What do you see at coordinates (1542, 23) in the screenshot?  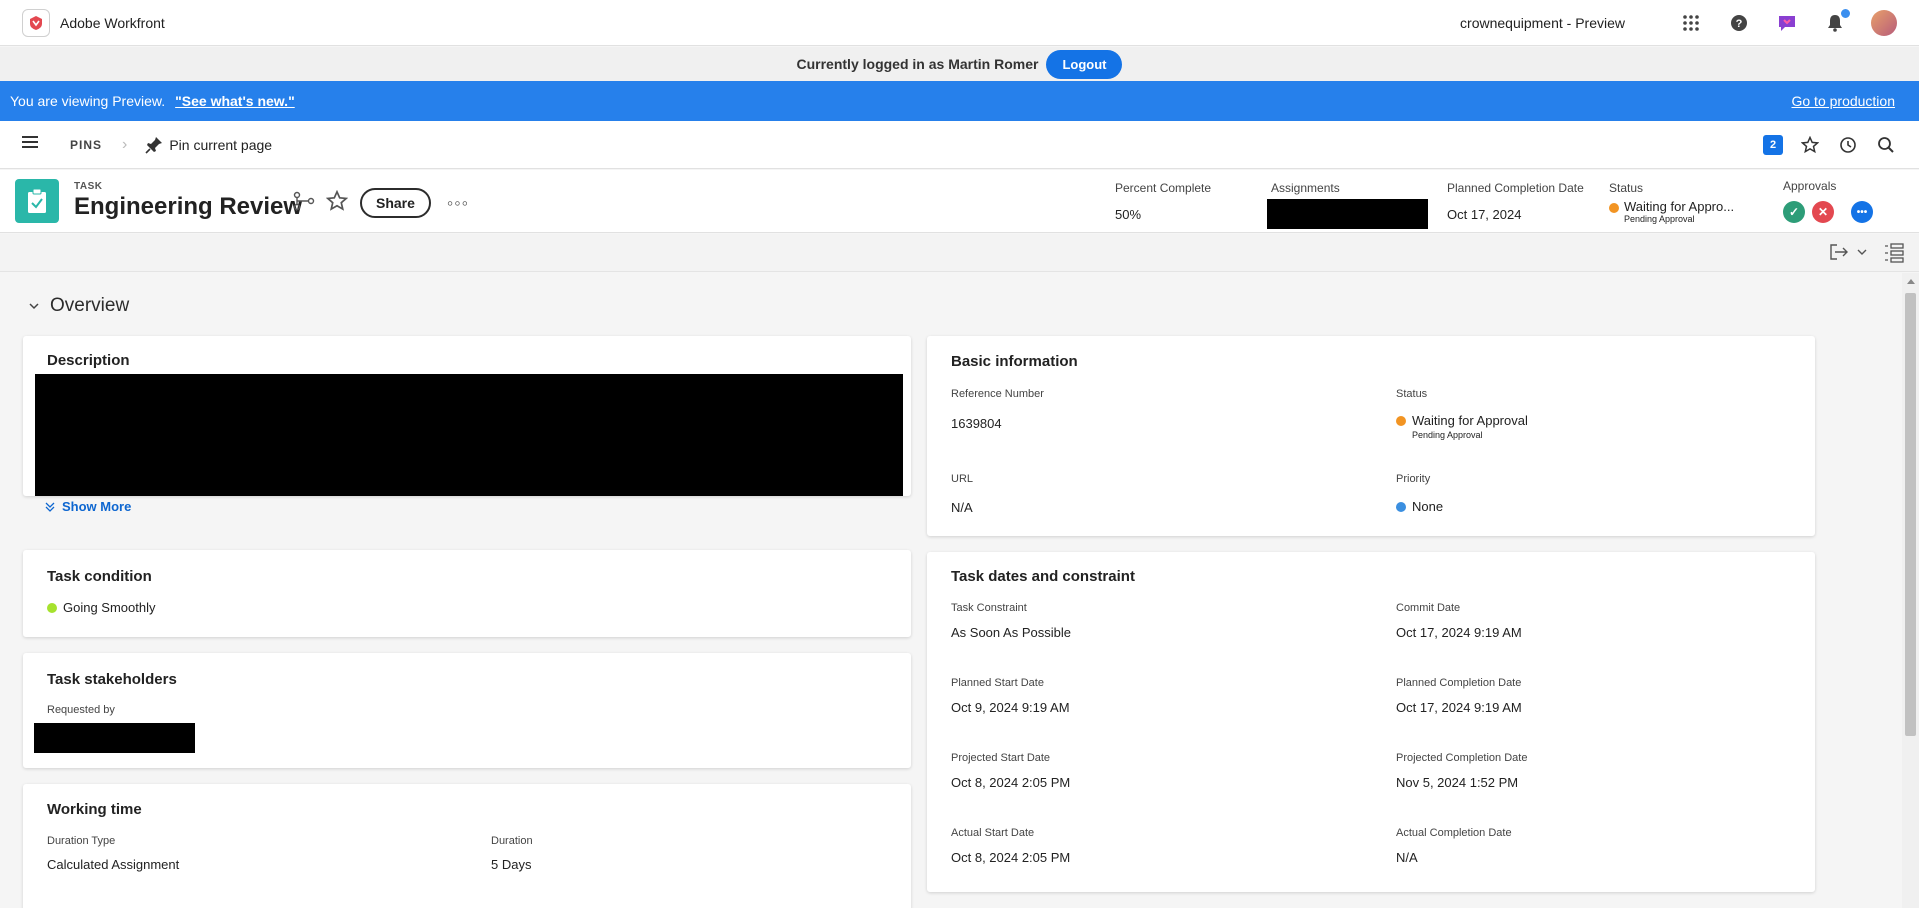 I see `tenant-name: crownequipment - Preview` at bounding box center [1542, 23].